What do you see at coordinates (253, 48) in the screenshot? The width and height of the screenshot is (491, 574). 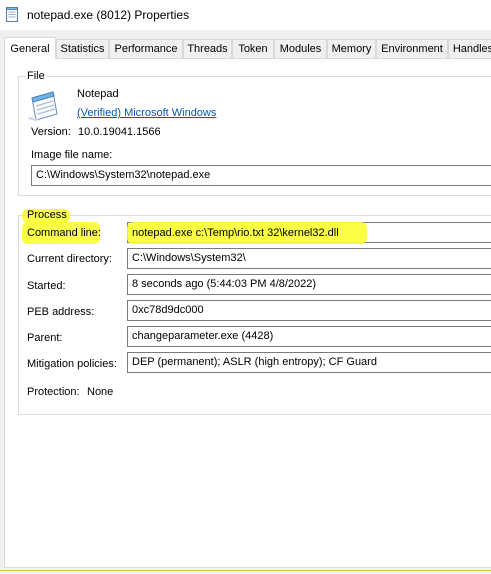 I see `tab-token: Token` at bounding box center [253, 48].